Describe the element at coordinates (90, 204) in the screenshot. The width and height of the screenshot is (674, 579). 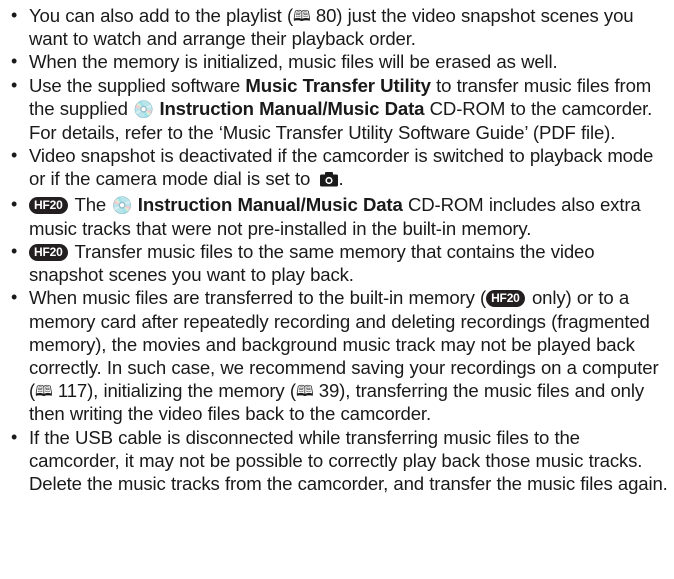
I see `item-text: The` at that location.